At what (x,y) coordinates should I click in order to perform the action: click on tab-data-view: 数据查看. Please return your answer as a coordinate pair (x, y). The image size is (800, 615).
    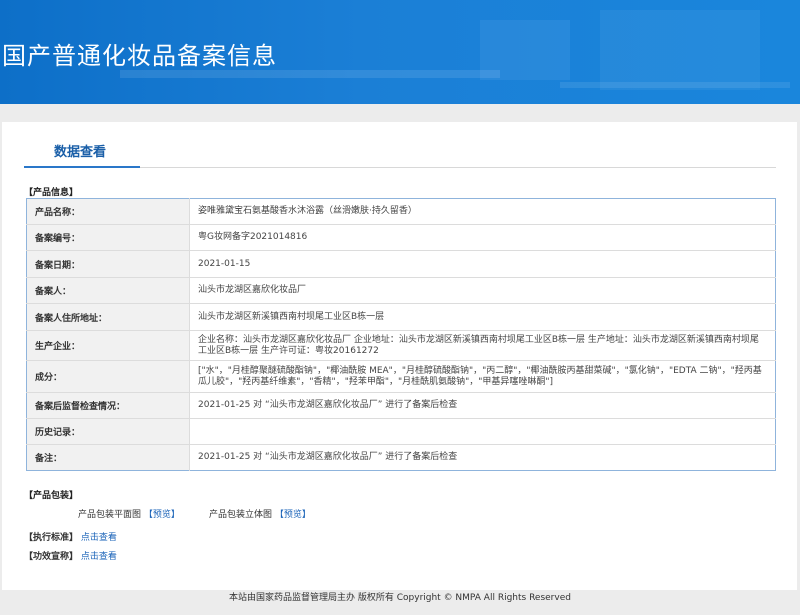
    Looking at the image, I should click on (80, 150).